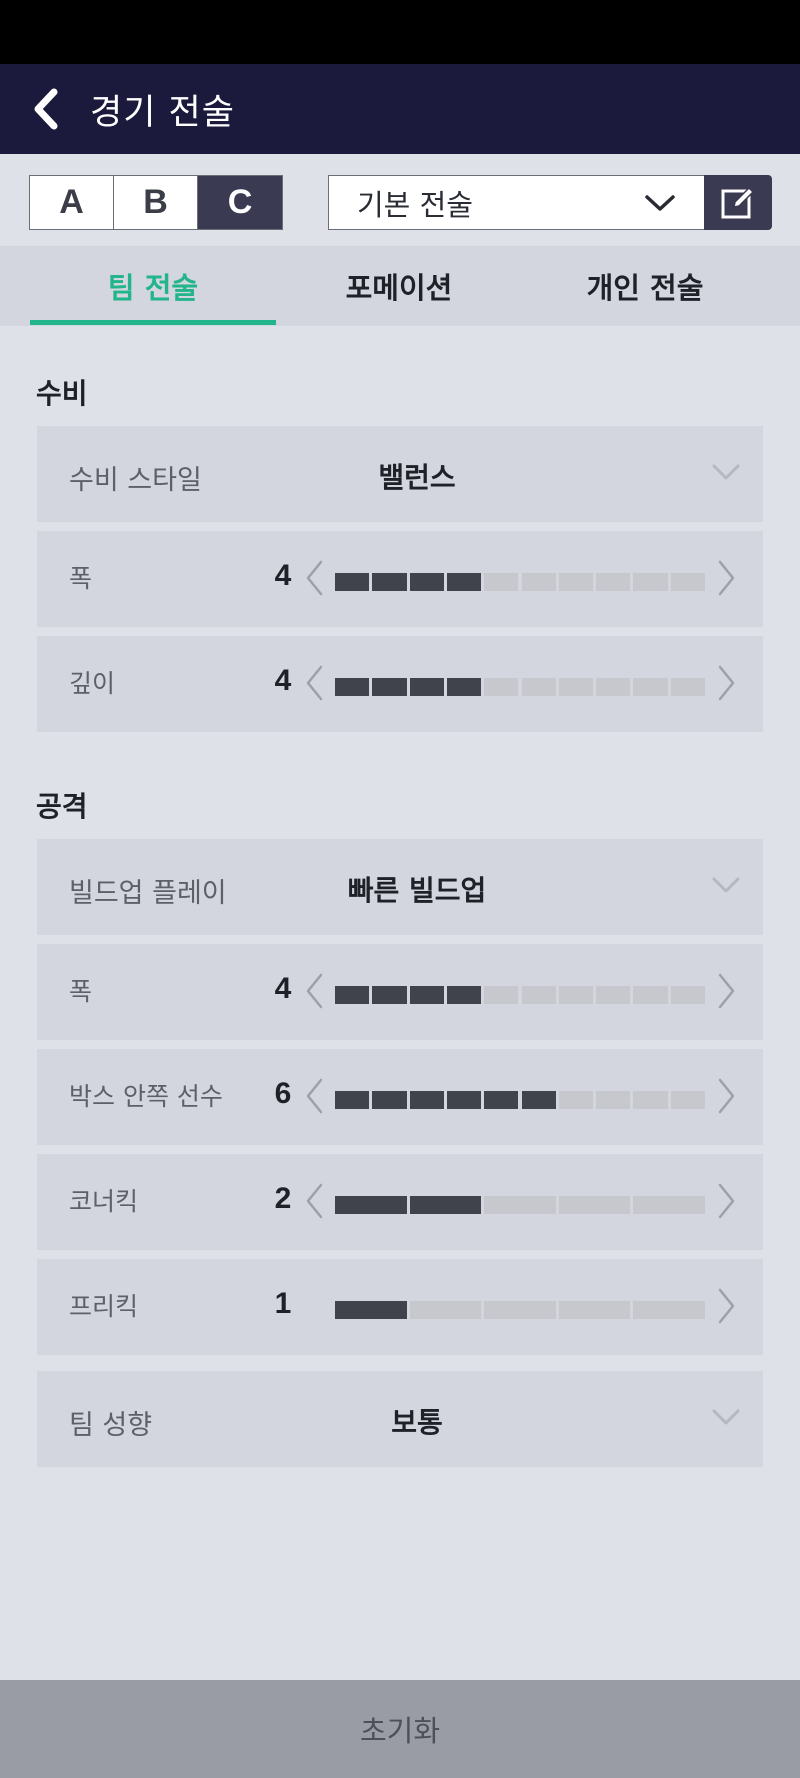  What do you see at coordinates (283, 1303) in the screenshot?
I see `free-kick-value: 1` at bounding box center [283, 1303].